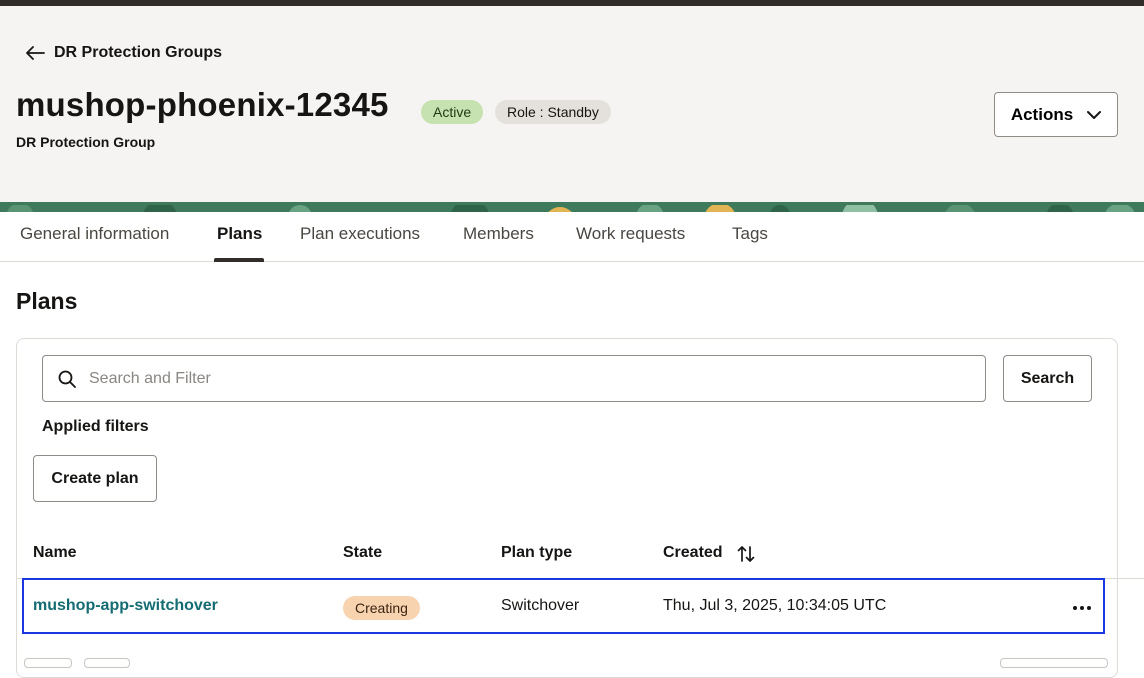 The image size is (1144, 678). I want to click on actions-button: Actions, so click(1056, 114).